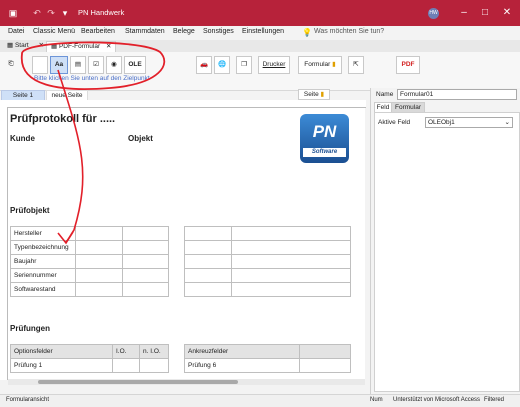  What do you see at coordinates (494, 400) in the screenshot?
I see `status-filtered: Filtered` at bounding box center [494, 400].